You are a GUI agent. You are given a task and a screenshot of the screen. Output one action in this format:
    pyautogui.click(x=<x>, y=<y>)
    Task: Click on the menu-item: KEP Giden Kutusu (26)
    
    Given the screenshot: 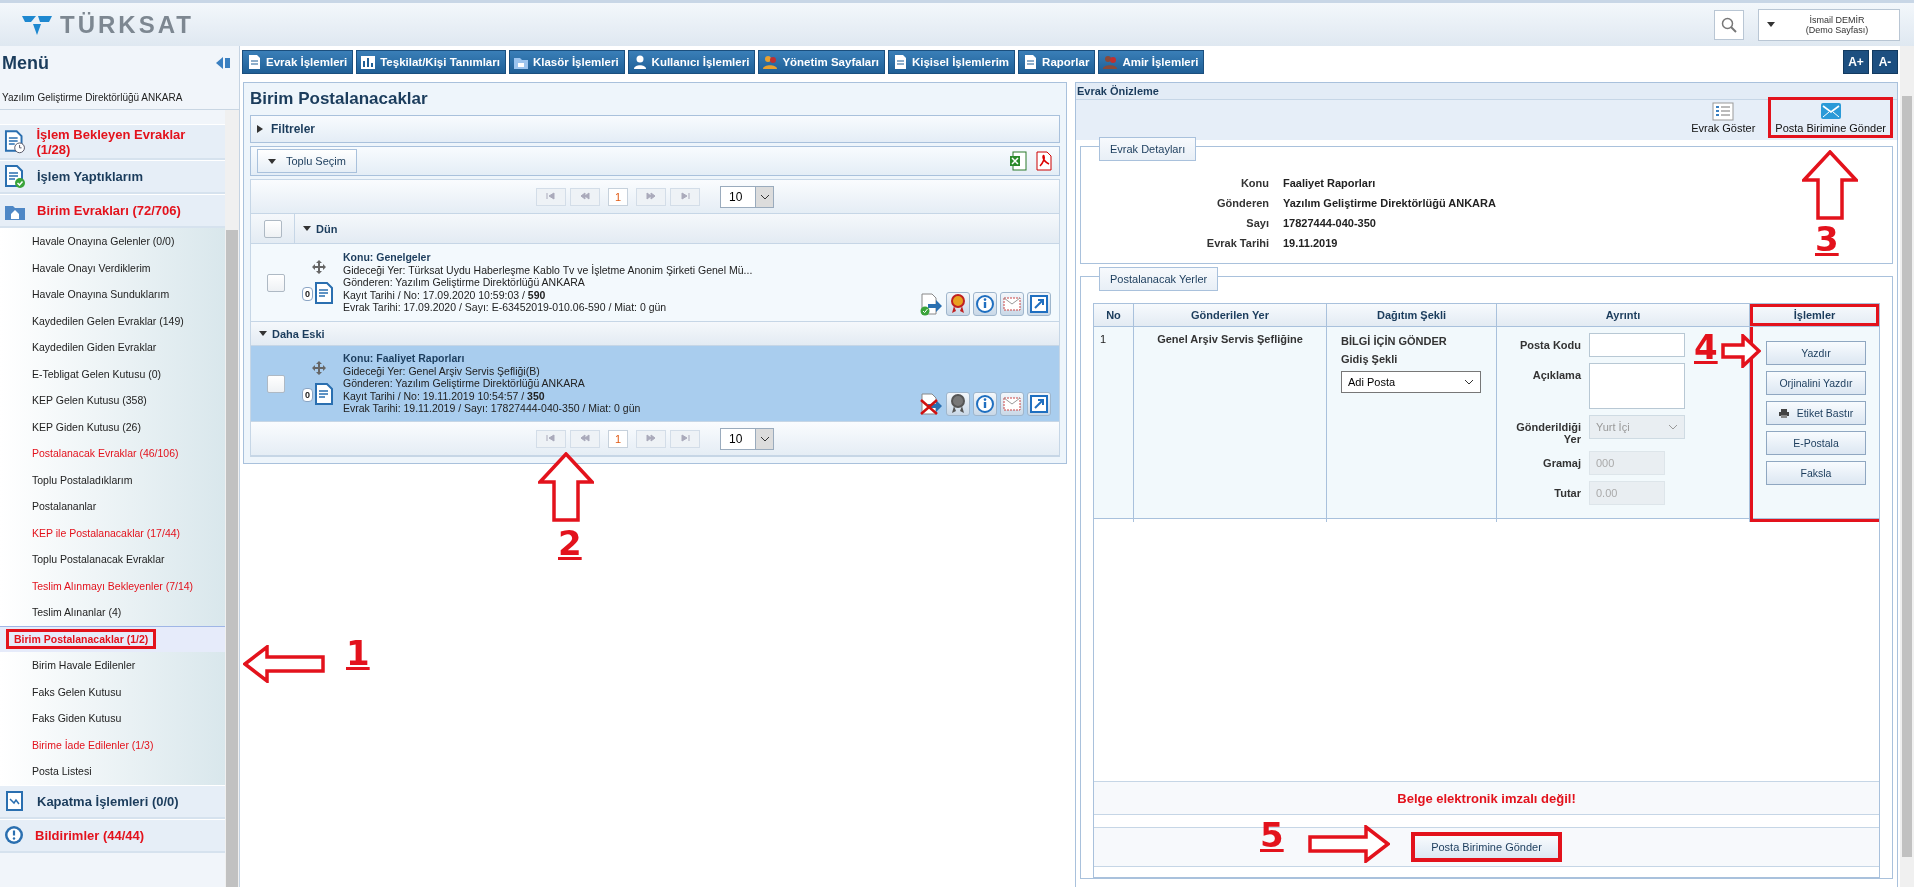 What is the action you would take?
    pyautogui.click(x=113, y=426)
    